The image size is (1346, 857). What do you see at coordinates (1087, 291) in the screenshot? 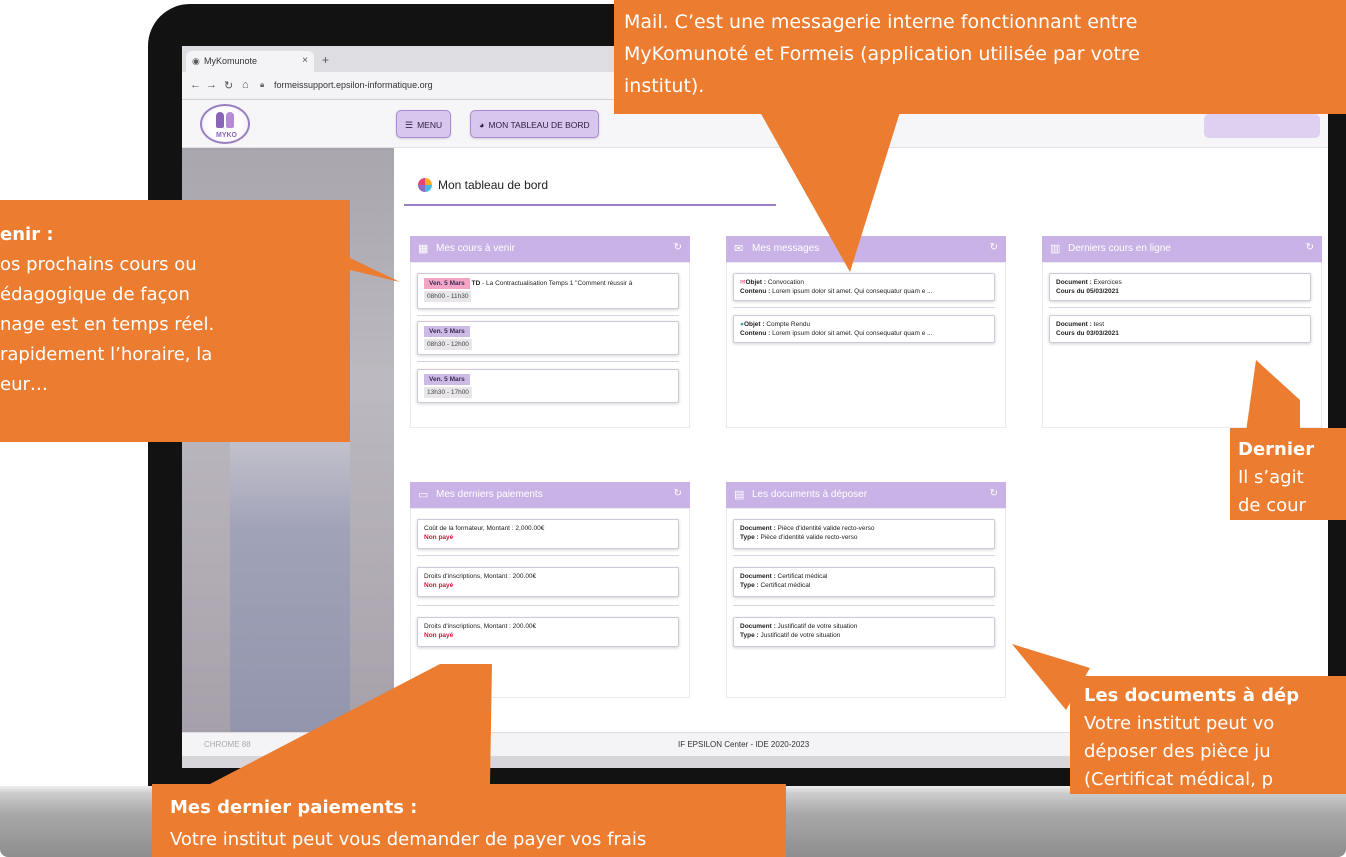
I see `course-date: Cours du 05/03/2021` at bounding box center [1087, 291].